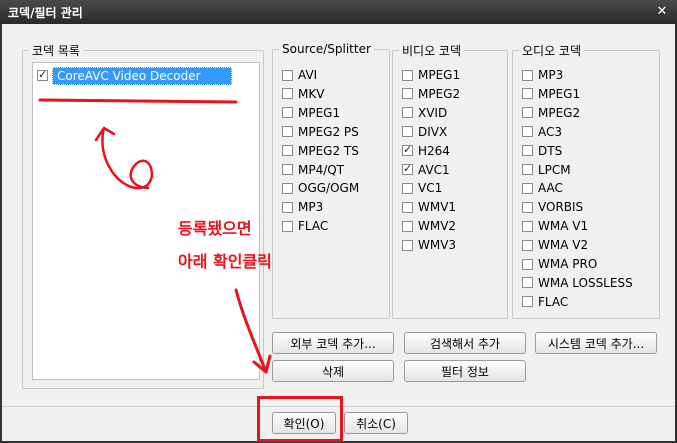  Describe the element at coordinates (225, 261) in the screenshot. I see `annotation-line-2: 아래 확인클릭` at that location.